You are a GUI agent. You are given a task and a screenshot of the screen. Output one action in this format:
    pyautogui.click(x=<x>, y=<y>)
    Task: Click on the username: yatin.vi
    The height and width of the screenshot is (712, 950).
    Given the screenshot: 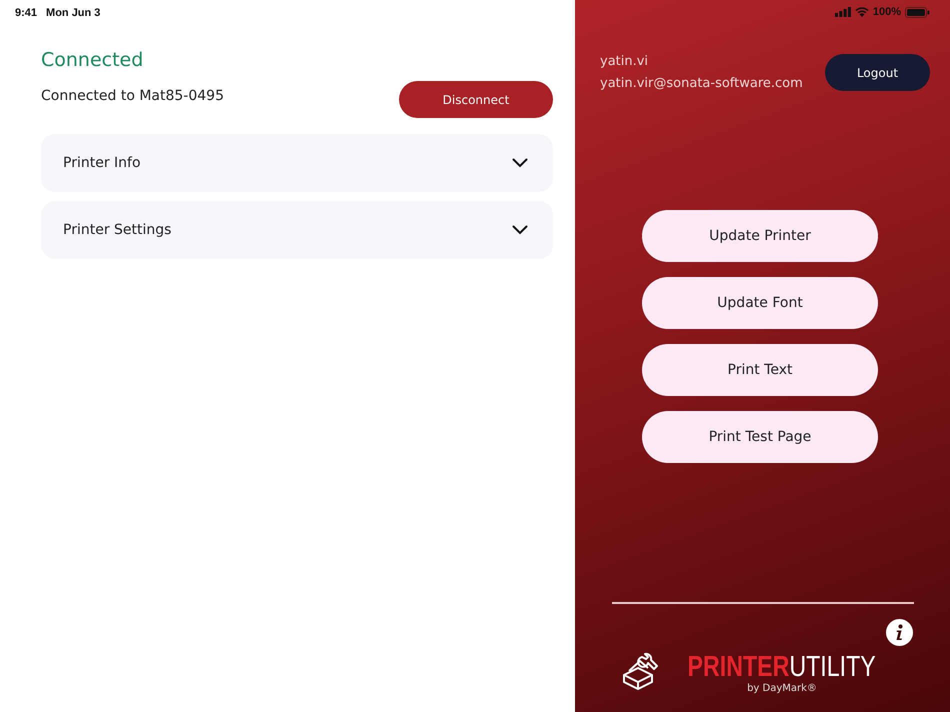 What is the action you would take?
    pyautogui.click(x=625, y=61)
    